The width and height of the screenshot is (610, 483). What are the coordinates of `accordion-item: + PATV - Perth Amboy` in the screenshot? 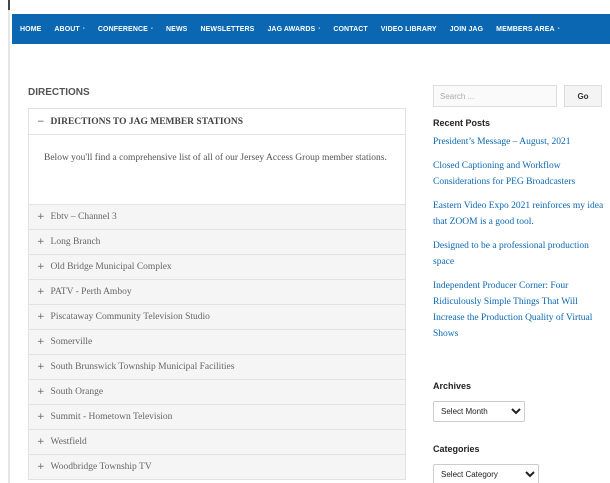 It's located at (217, 292).